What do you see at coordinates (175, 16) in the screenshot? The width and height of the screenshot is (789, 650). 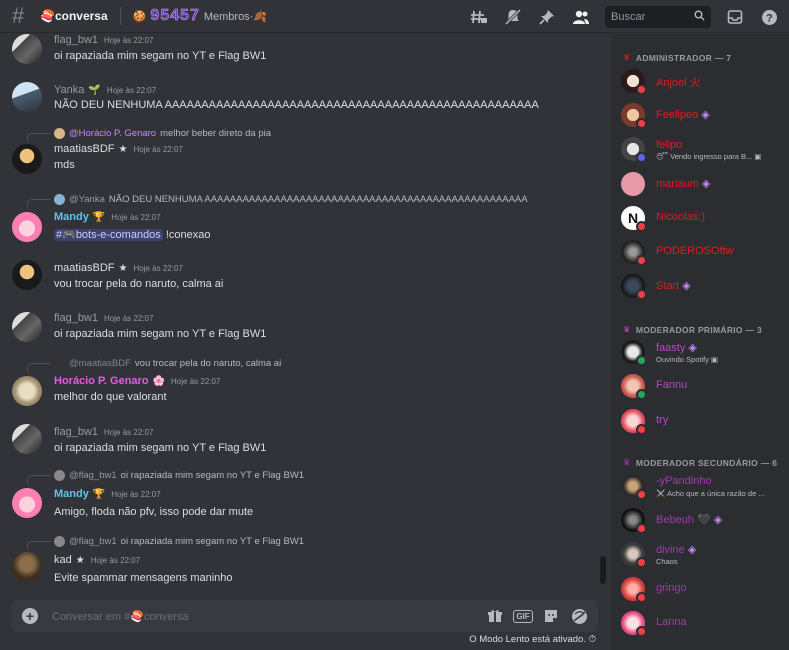 I see `member-count: 95457` at bounding box center [175, 16].